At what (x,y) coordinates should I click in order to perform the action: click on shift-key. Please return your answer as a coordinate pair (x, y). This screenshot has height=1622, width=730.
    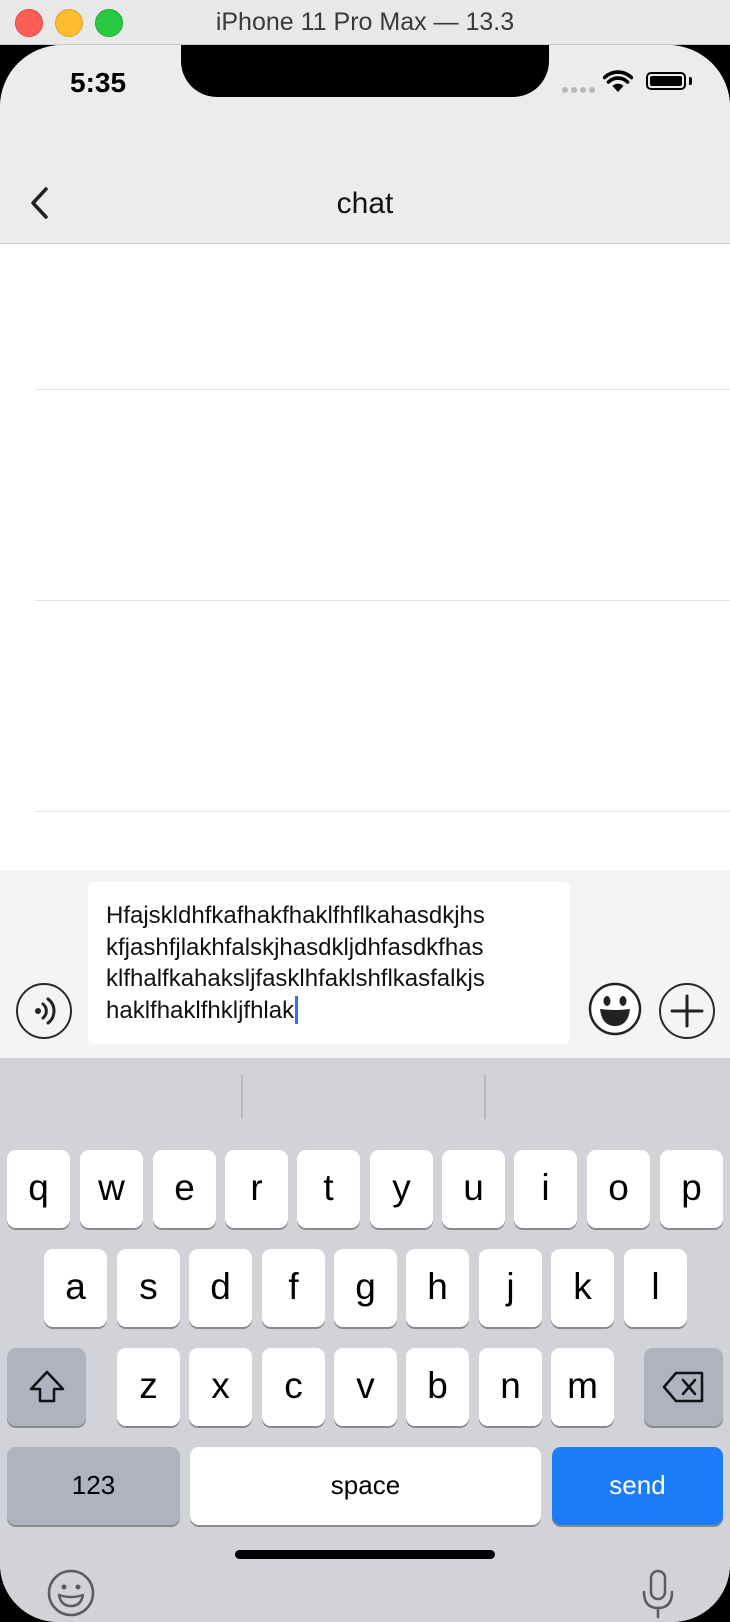
    Looking at the image, I should click on (46, 1387).